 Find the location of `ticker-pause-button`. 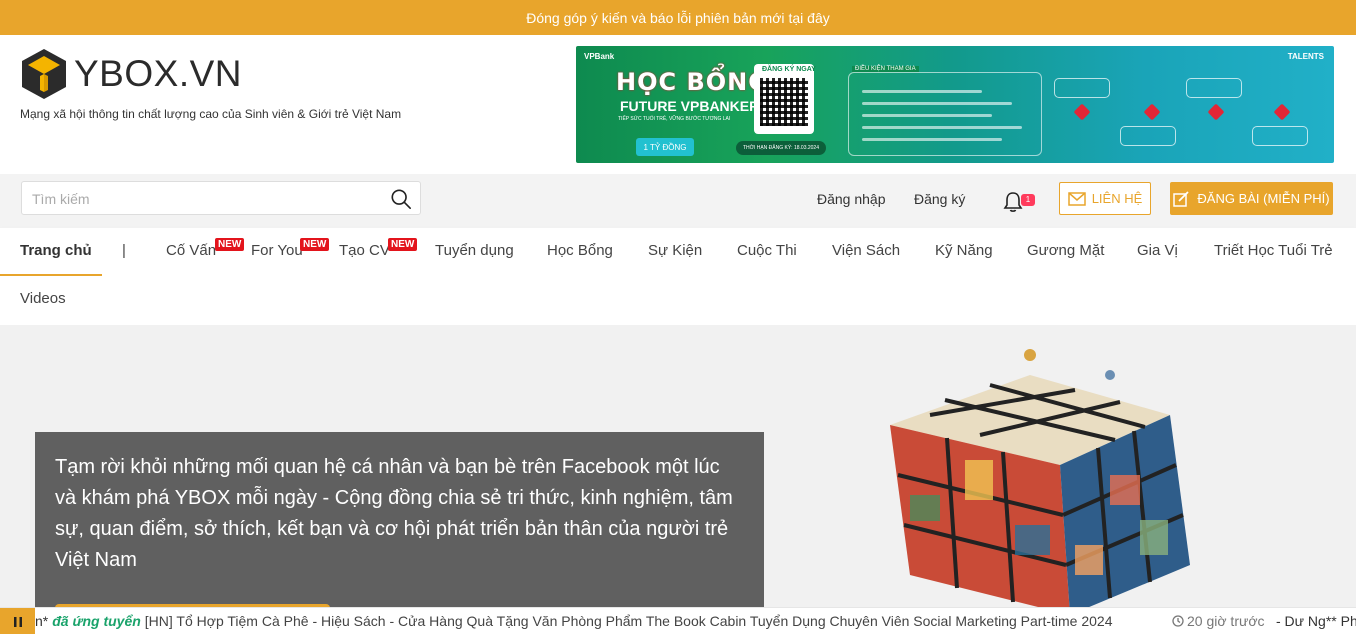

ticker-pause-button is located at coordinates (17, 621).